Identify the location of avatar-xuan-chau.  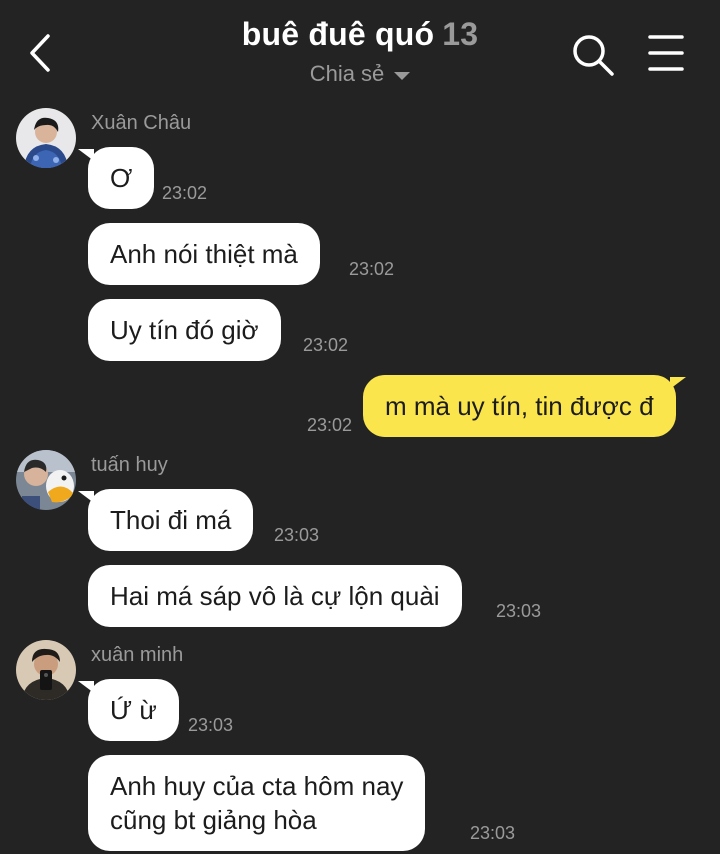
(46, 138).